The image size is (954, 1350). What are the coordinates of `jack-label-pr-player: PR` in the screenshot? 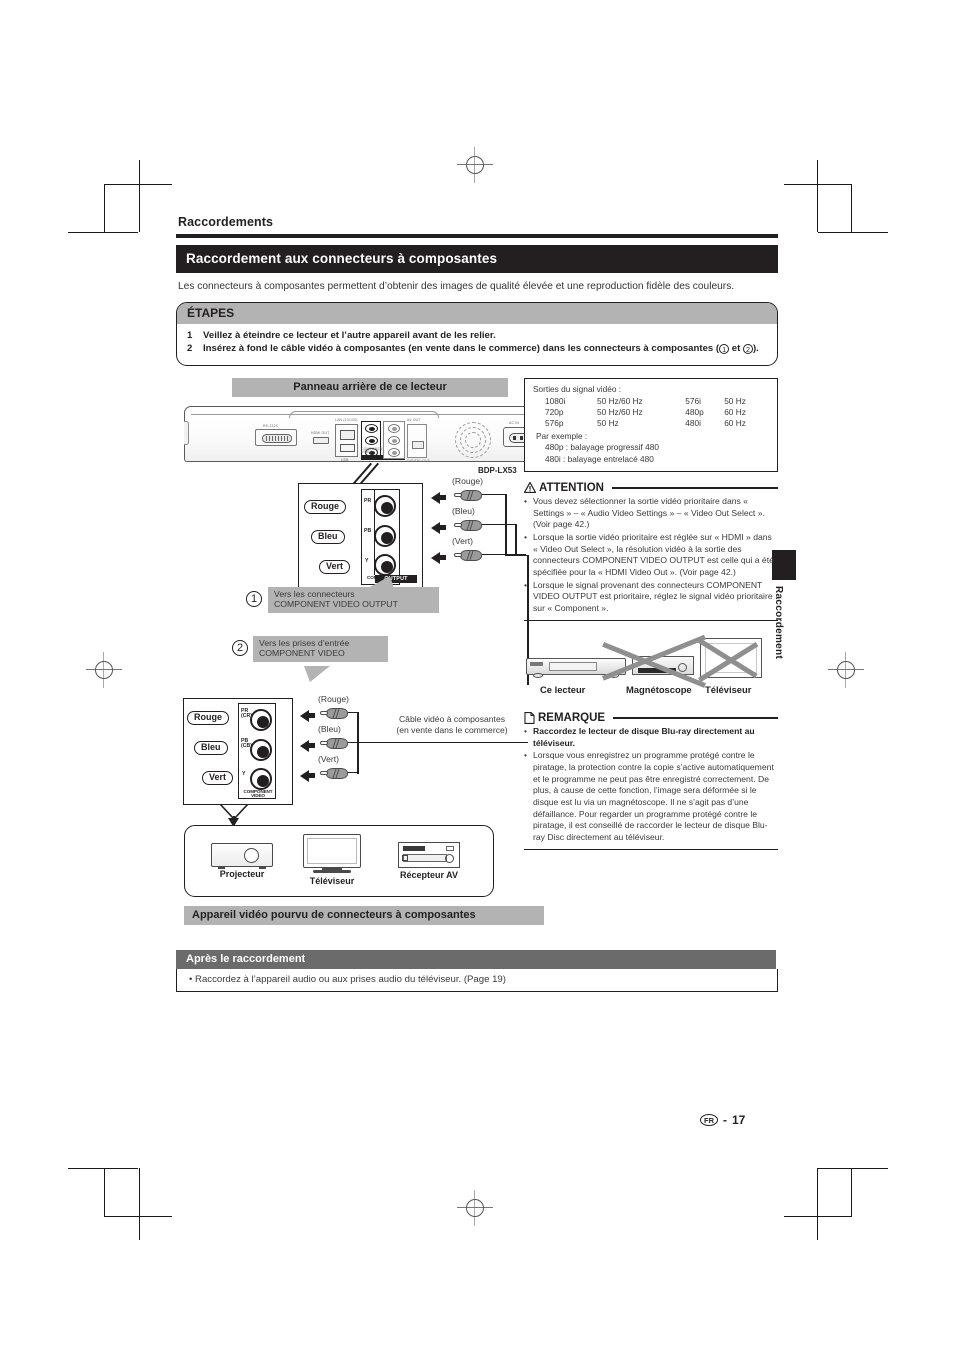 It's located at (368, 500).